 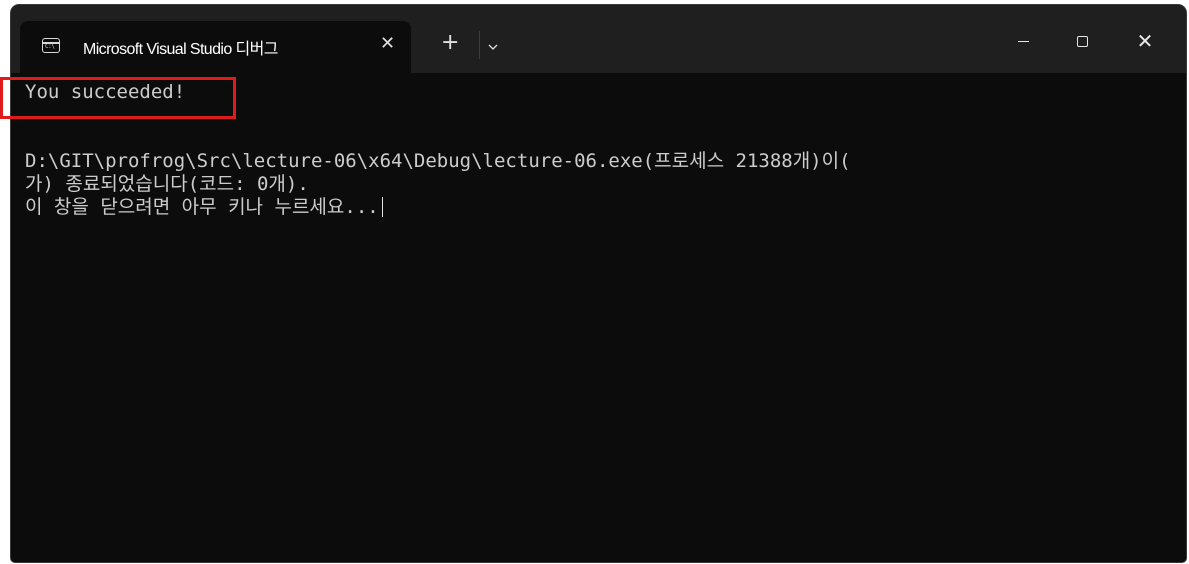 I want to click on new-tab-button: +, so click(x=450, y=43).